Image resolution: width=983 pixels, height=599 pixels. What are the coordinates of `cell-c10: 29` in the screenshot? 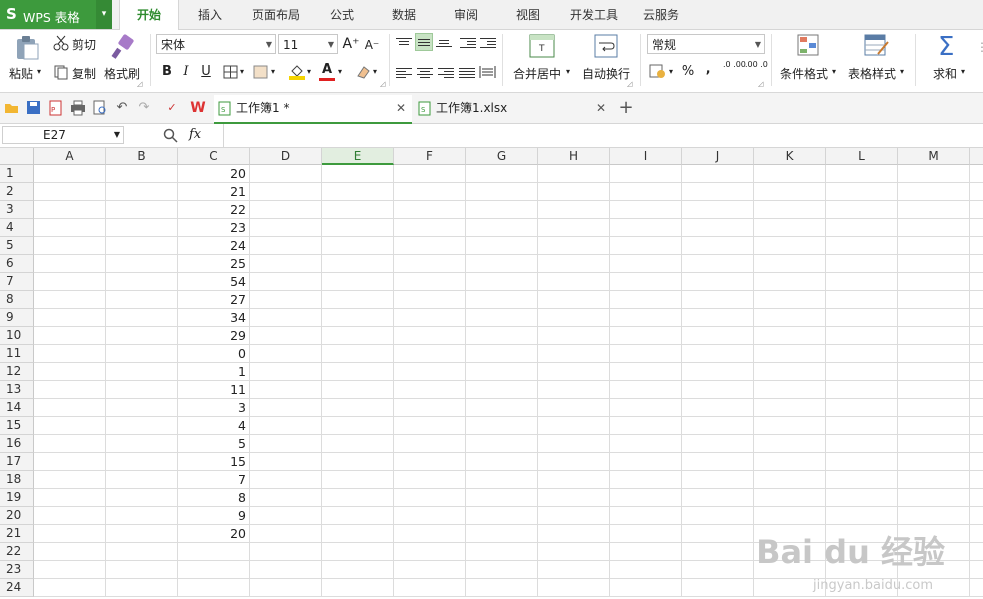 It's located at (214, 336).